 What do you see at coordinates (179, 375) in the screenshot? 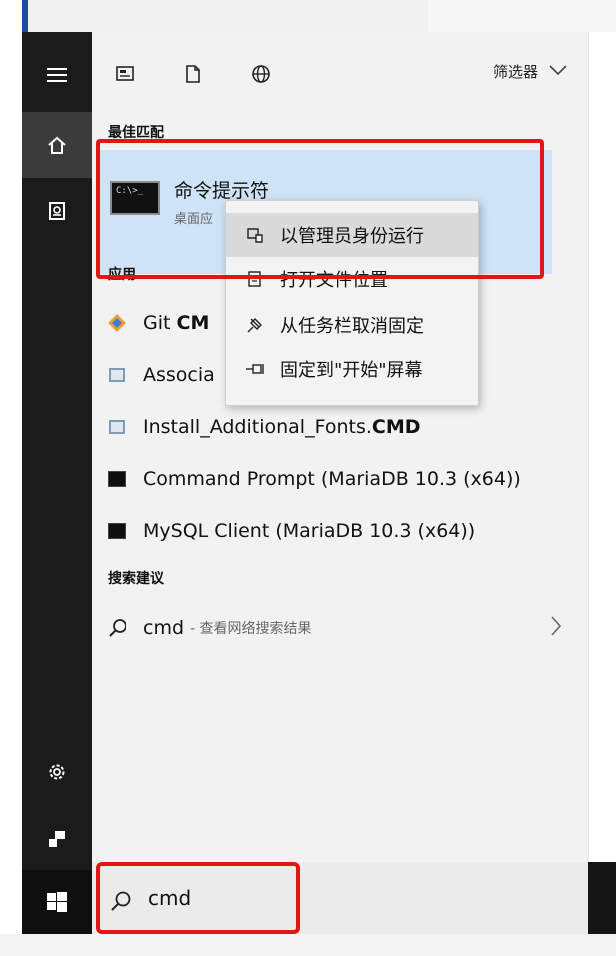
I see `app-row-label: Associa` at bounding box center [179, 375].